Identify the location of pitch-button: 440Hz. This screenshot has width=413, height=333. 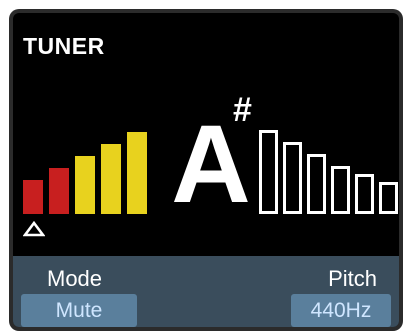
(341, 310).